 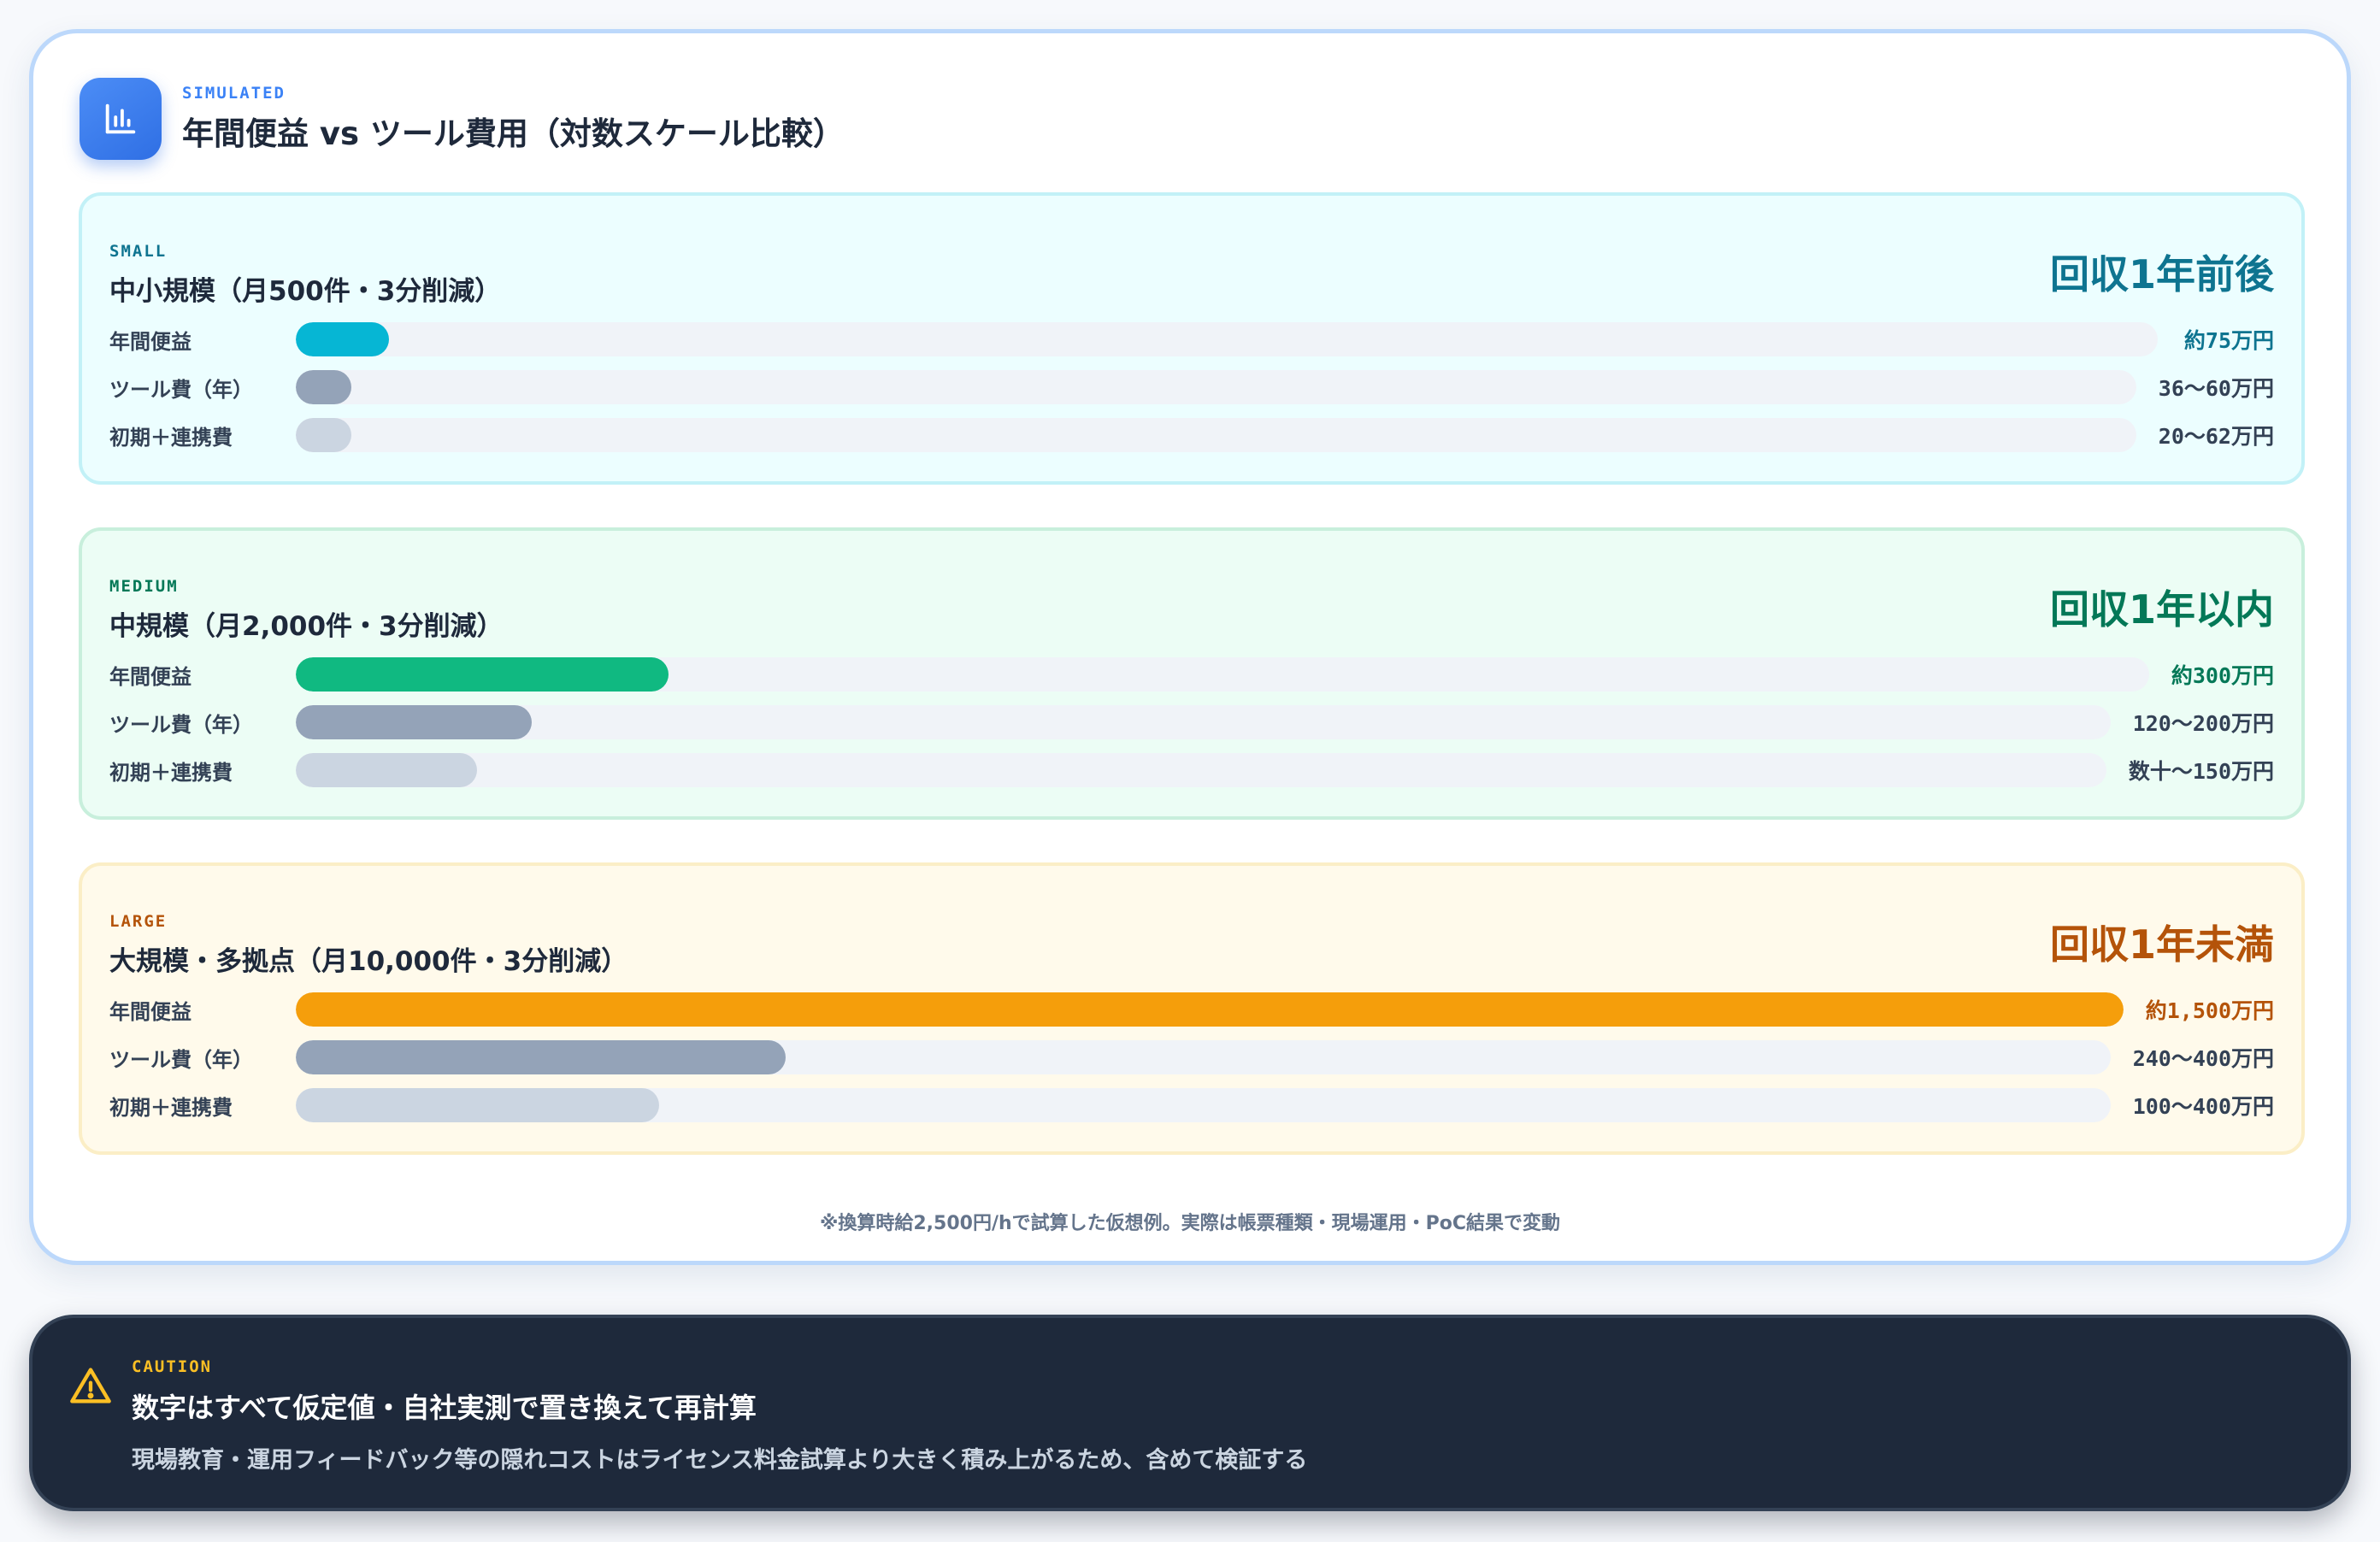 I want to click on scenario-title: 大規模・多拠点（月10,000件・3分削減）, so click(x=369, y=962).